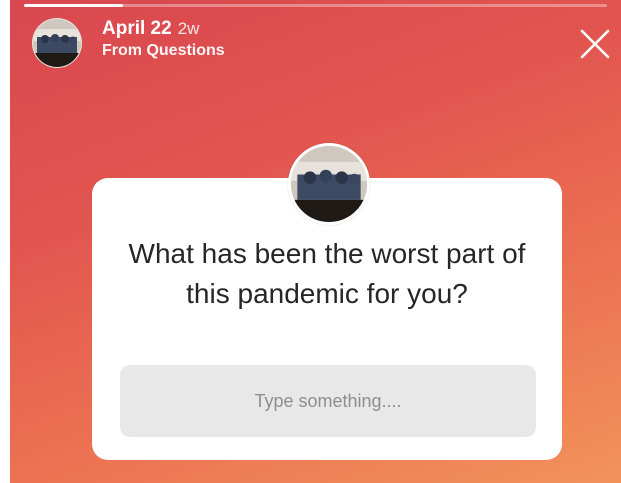 The width and height of the screenshot is (621, 483). What do you see at coordinates (188, 28) in the screenshot?
I see `story-age: 2w` at bounding box center [188, 28].